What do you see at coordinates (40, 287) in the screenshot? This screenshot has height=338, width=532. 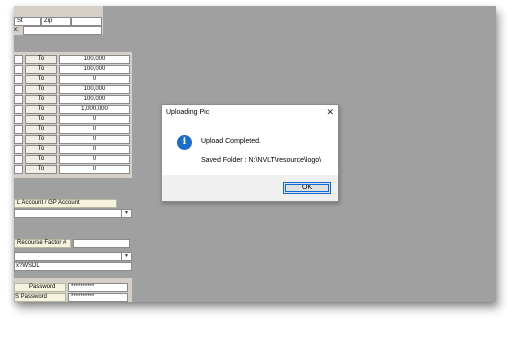 I see `password-label: Password` at bounding box center [40, 287].